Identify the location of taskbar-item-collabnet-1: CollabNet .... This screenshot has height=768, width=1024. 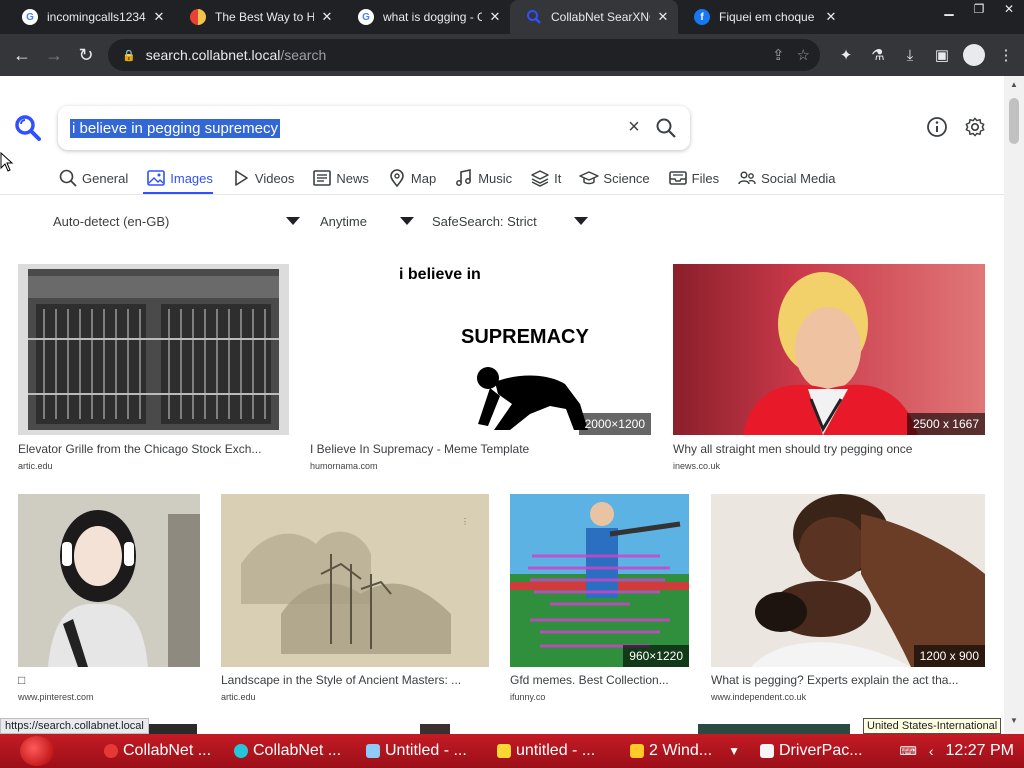
(157, 751).